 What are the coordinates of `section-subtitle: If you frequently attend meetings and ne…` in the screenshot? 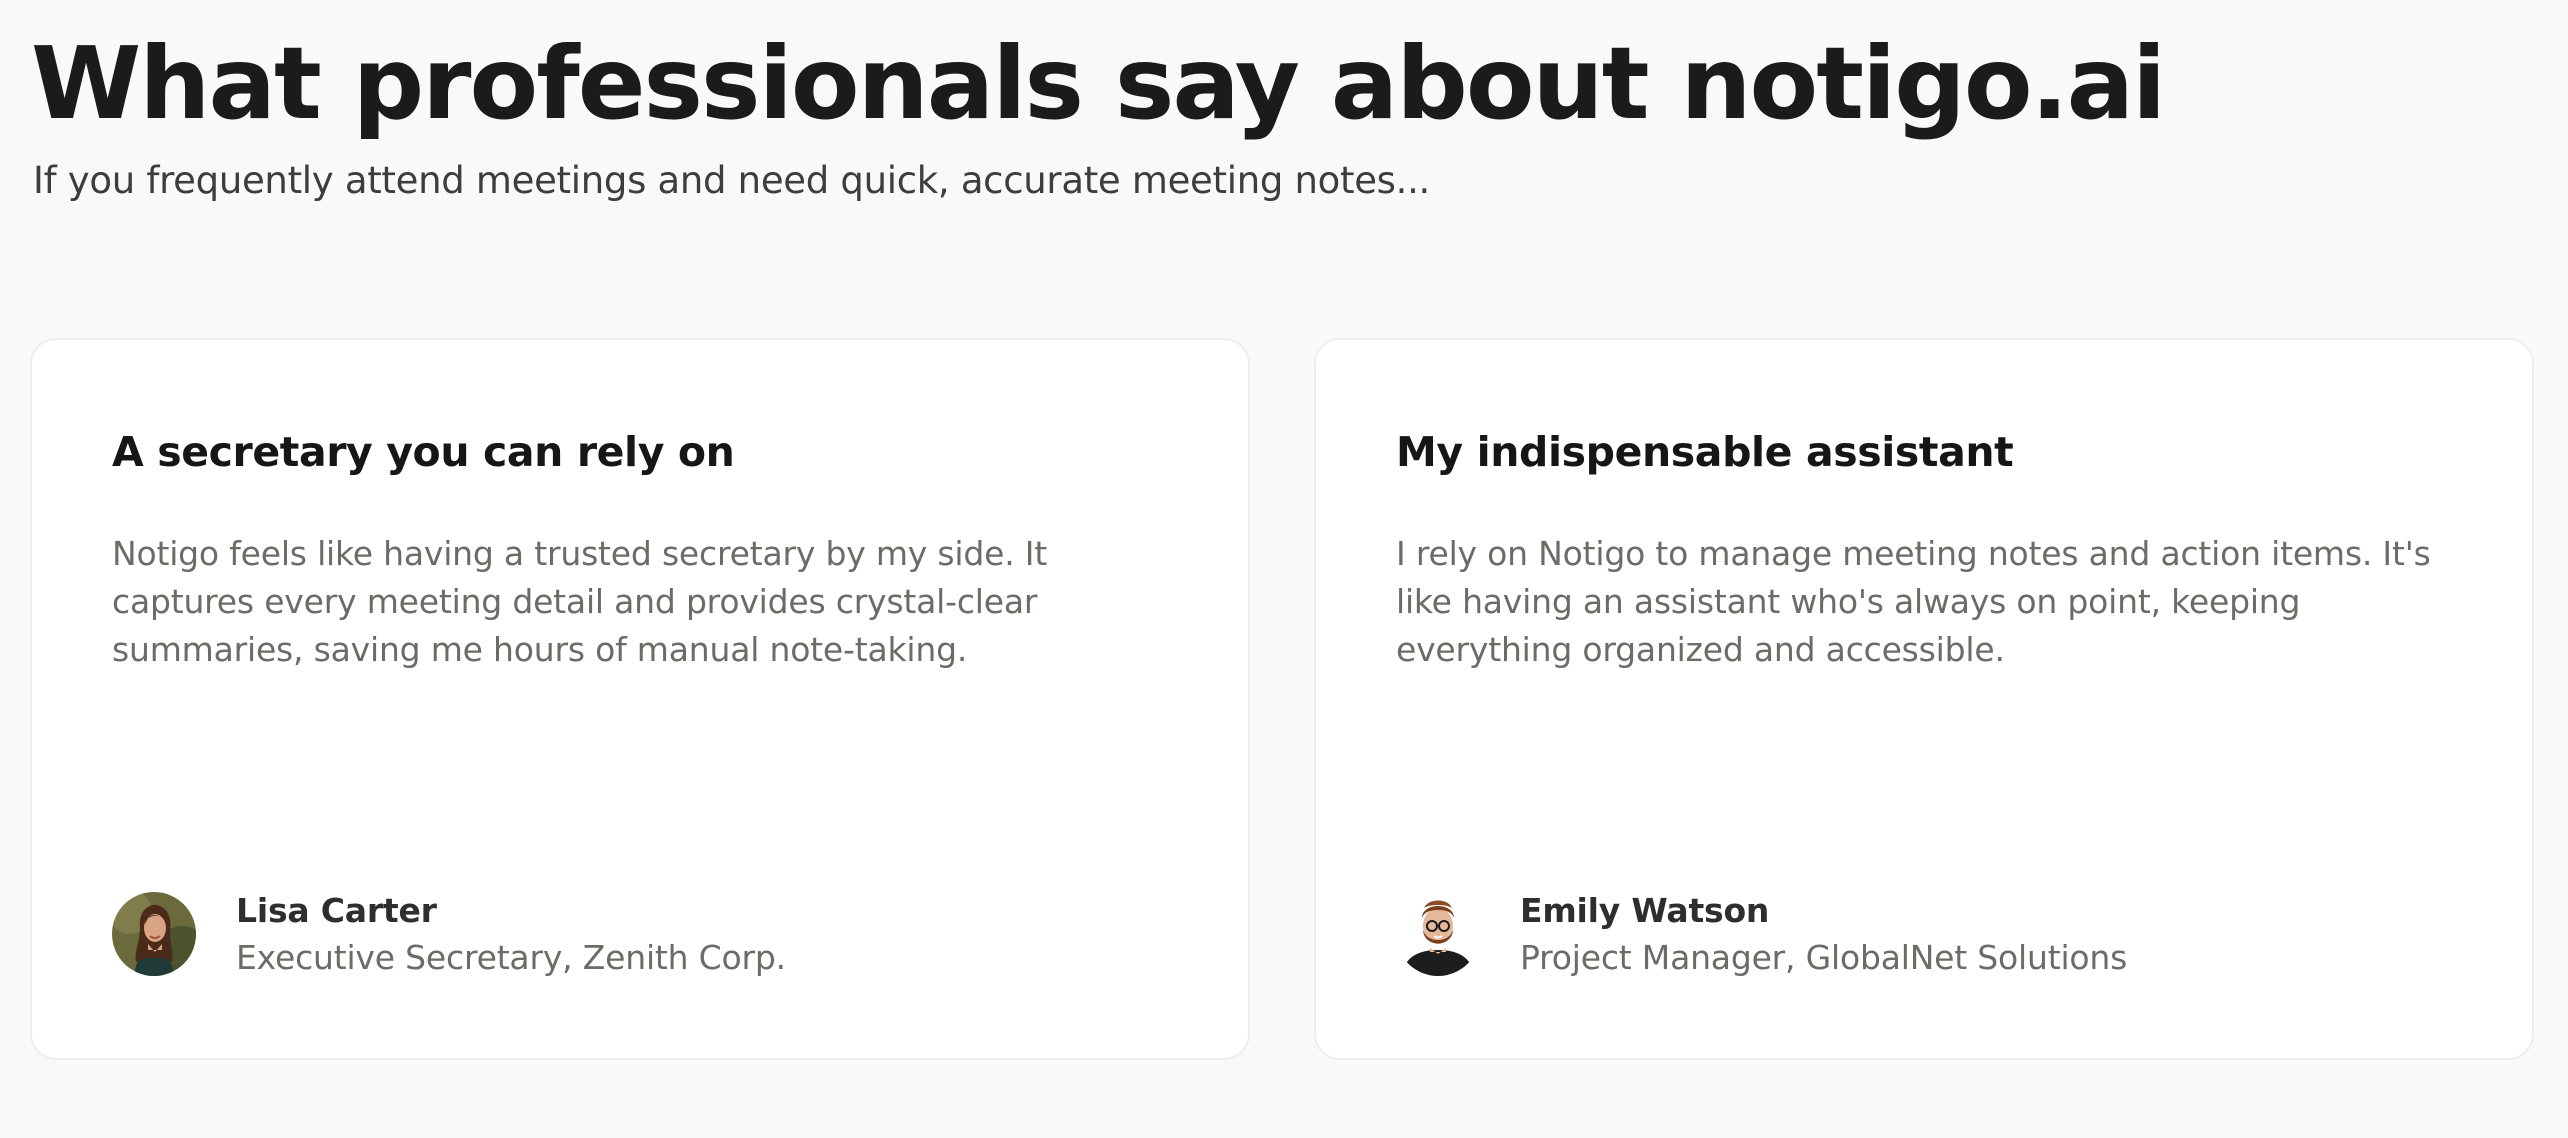 It's located at (732, 180).